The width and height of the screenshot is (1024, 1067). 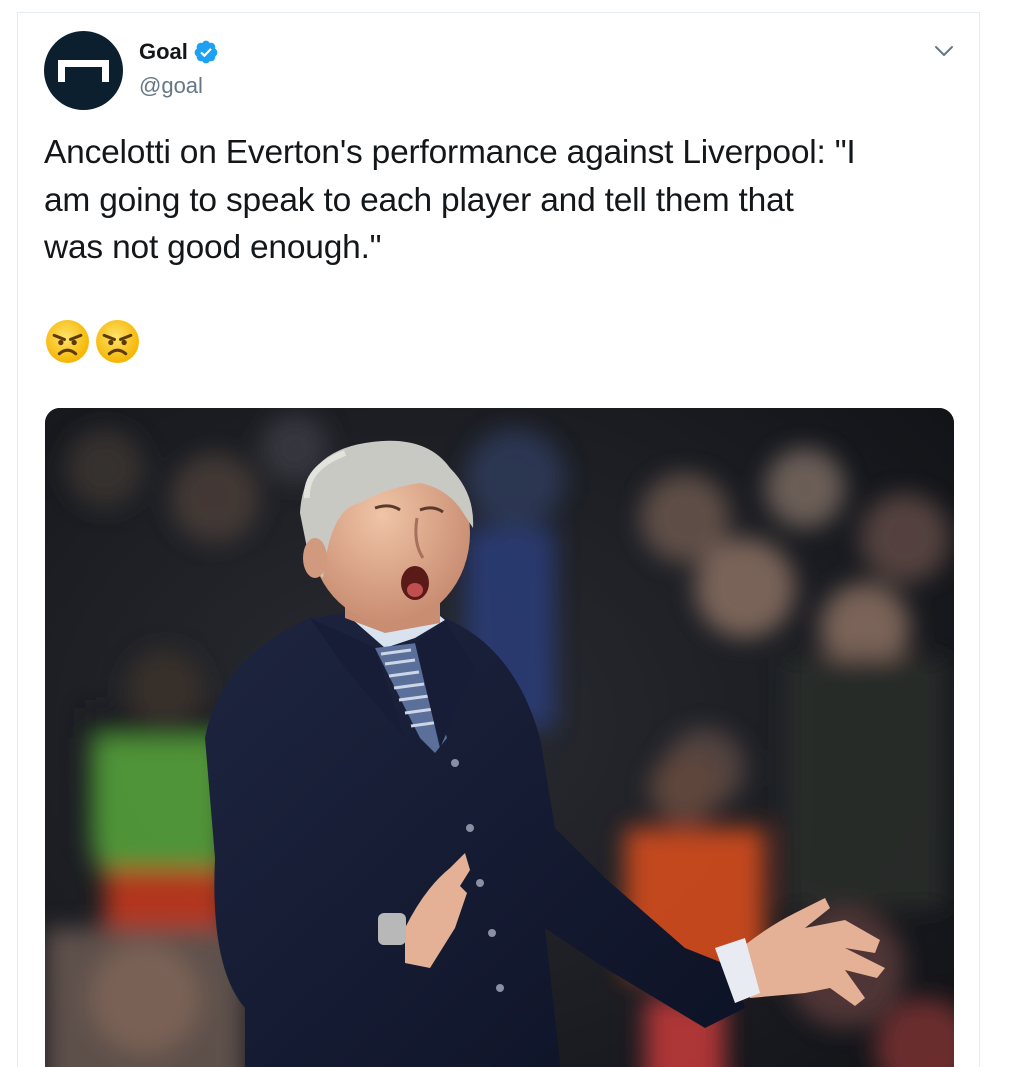 I want to click on avatar, so click(x=83, y=70).